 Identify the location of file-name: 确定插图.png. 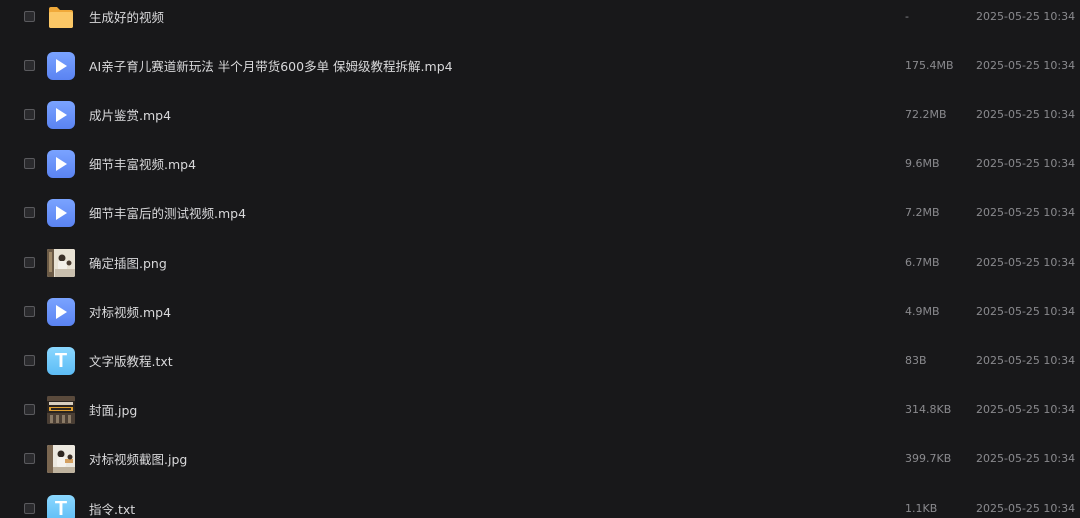
(128, 262).